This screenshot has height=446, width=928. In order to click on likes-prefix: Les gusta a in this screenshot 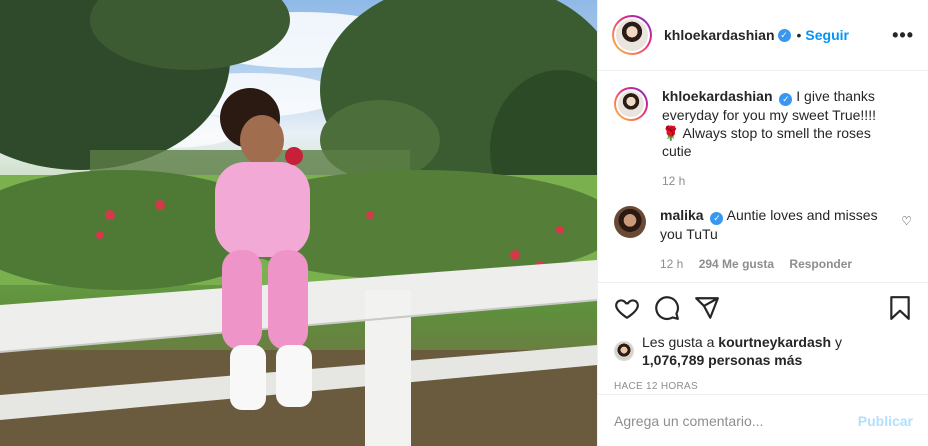, I will do `click(678, 342)`.